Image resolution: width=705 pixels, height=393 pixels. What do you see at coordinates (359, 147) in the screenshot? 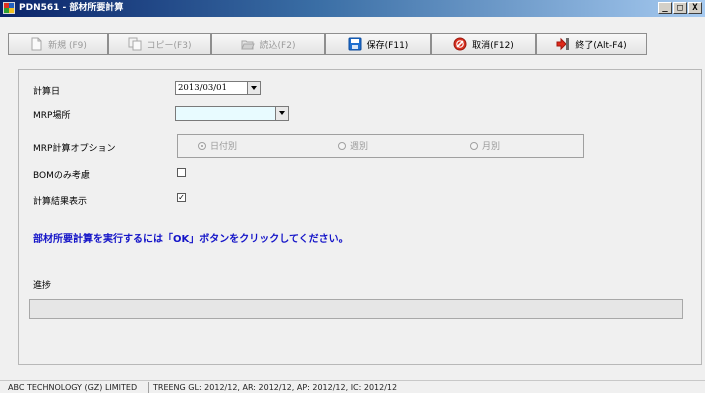
I see `radio-by-week-label: 週別` at bounding box center [359, 147].